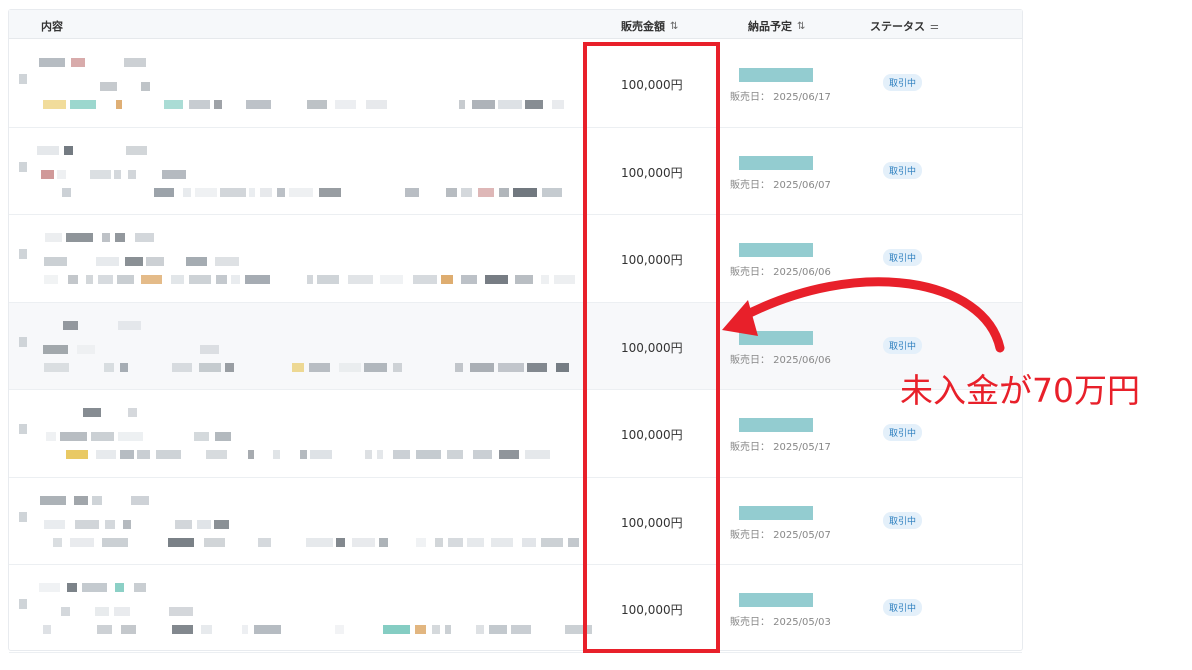 Image resolution: width=1192 pixels, height=670 pixels. What do you see at coordinates (1020, 390) in the screenshot?
I see `annotation-text: 未入金が70万円` at bounding box center [1020, 390].